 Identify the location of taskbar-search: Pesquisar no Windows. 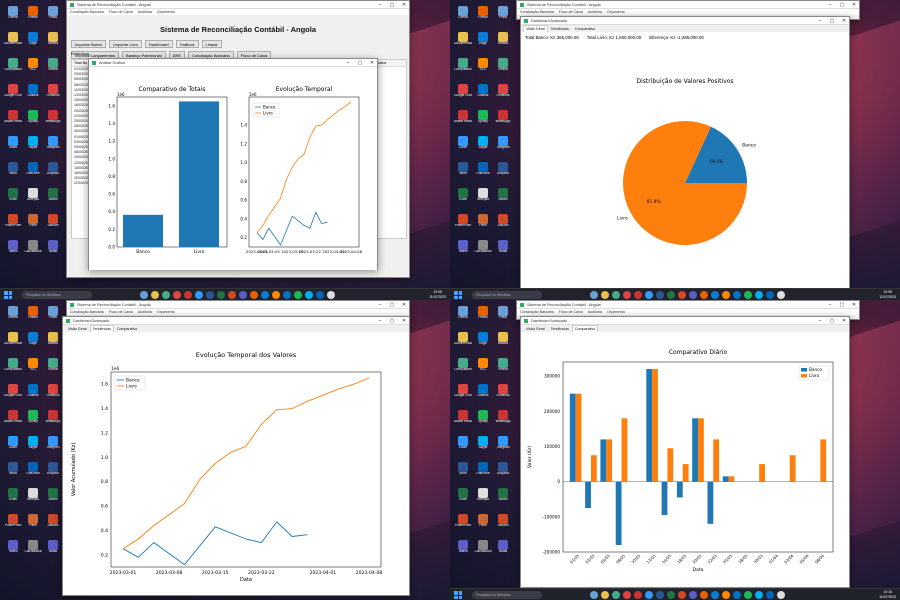
(57, 295).